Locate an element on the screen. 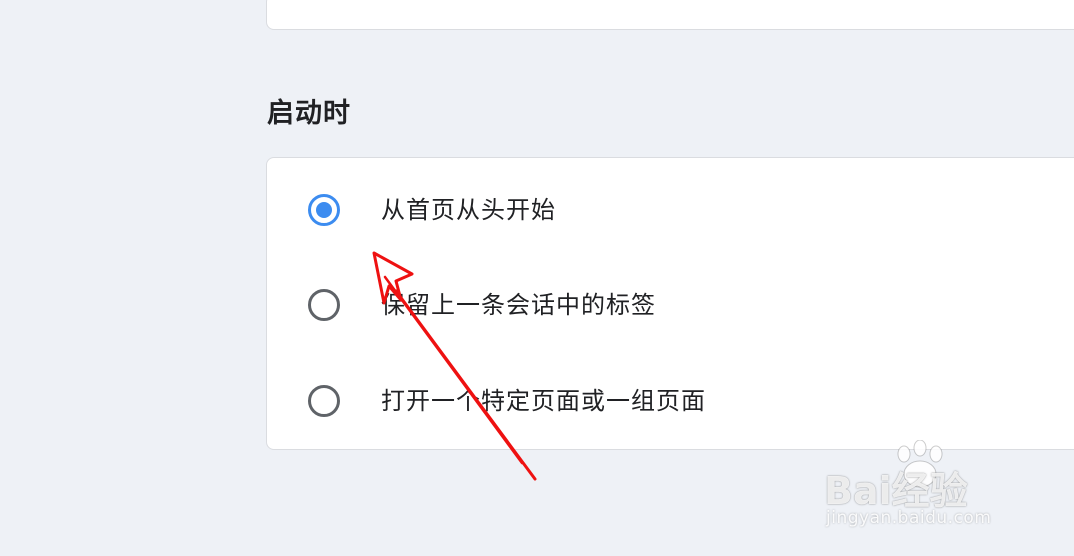 This screenshot has height=556, width=1074. startup-option-new-tab-page: 从首页从头开始 is located at coordinates (670, 209).